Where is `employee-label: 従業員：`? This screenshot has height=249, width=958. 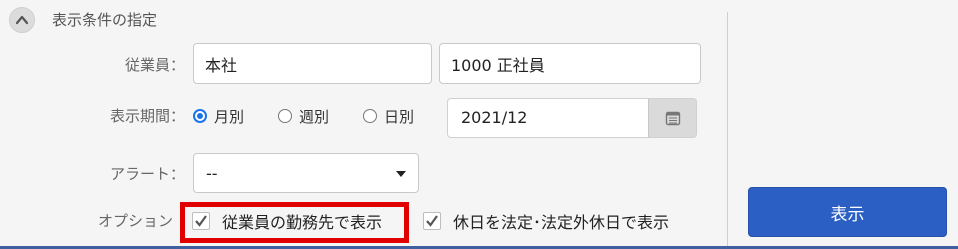 employee-label: 従業員： is located at coordinates (154, 65).